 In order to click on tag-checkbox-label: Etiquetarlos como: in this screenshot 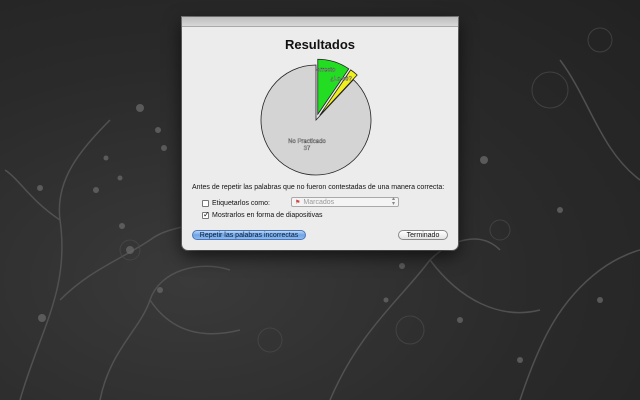, I will do `click(241, 203)`.